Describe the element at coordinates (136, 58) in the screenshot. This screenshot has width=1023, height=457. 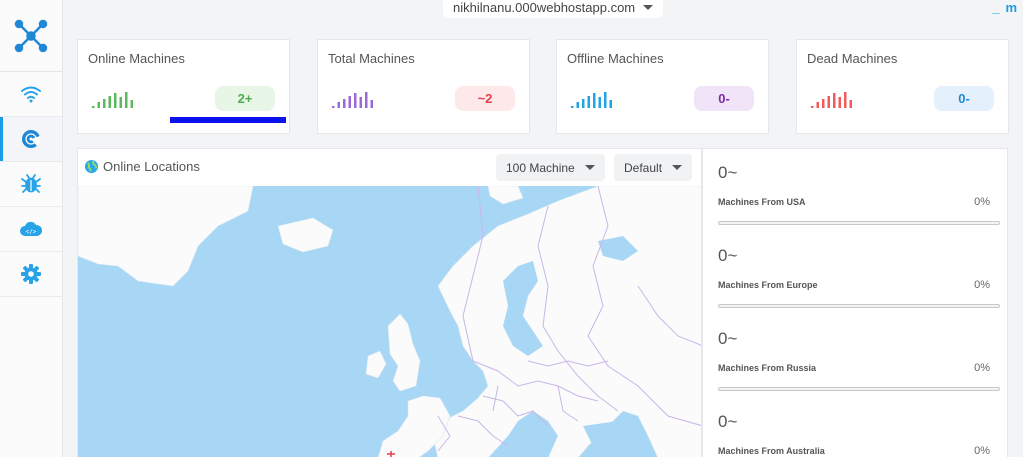
I see `card-title: Online Machines` at that location.